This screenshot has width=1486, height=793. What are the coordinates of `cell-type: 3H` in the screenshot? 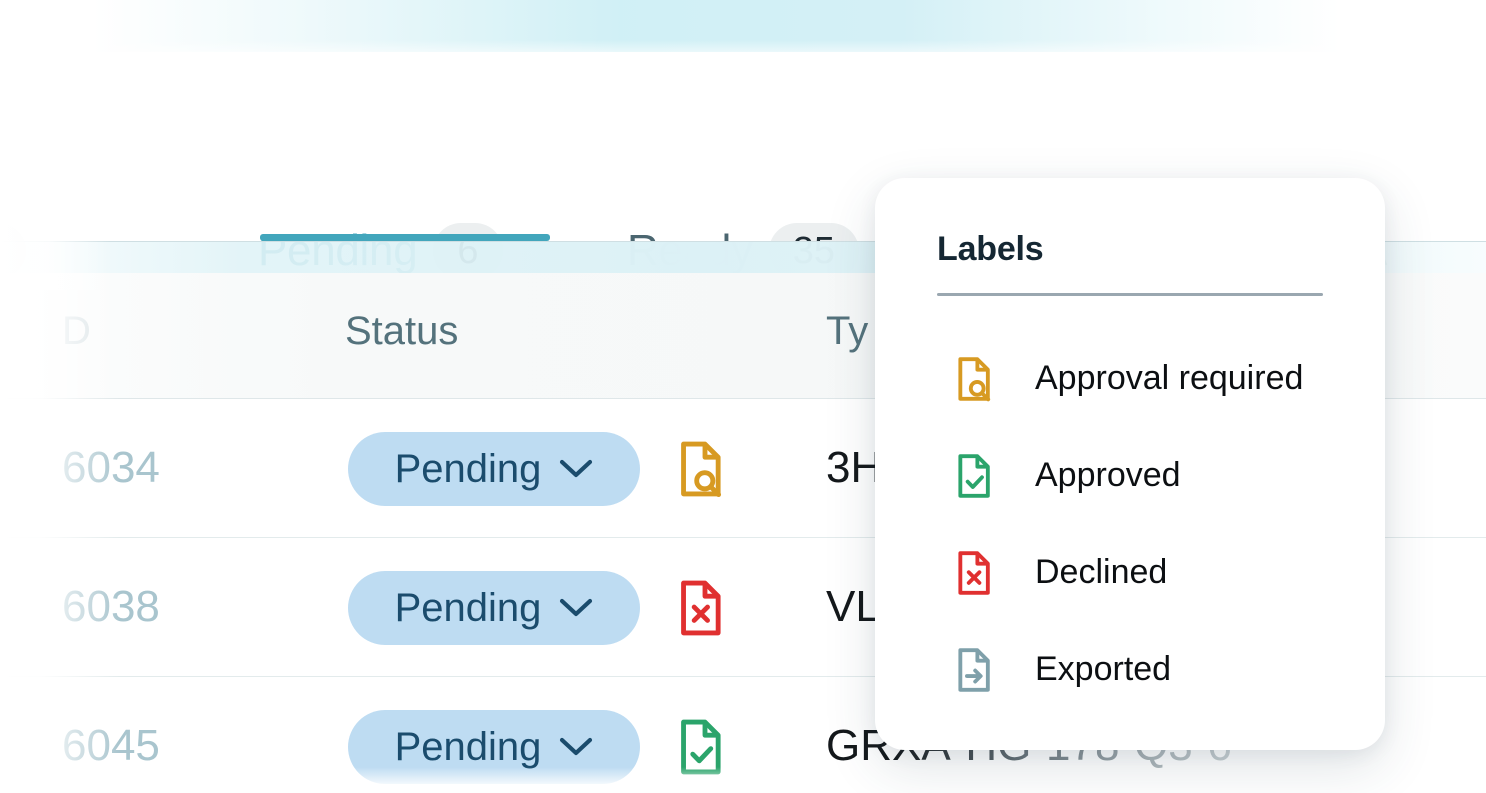 It's located at (854, 467).